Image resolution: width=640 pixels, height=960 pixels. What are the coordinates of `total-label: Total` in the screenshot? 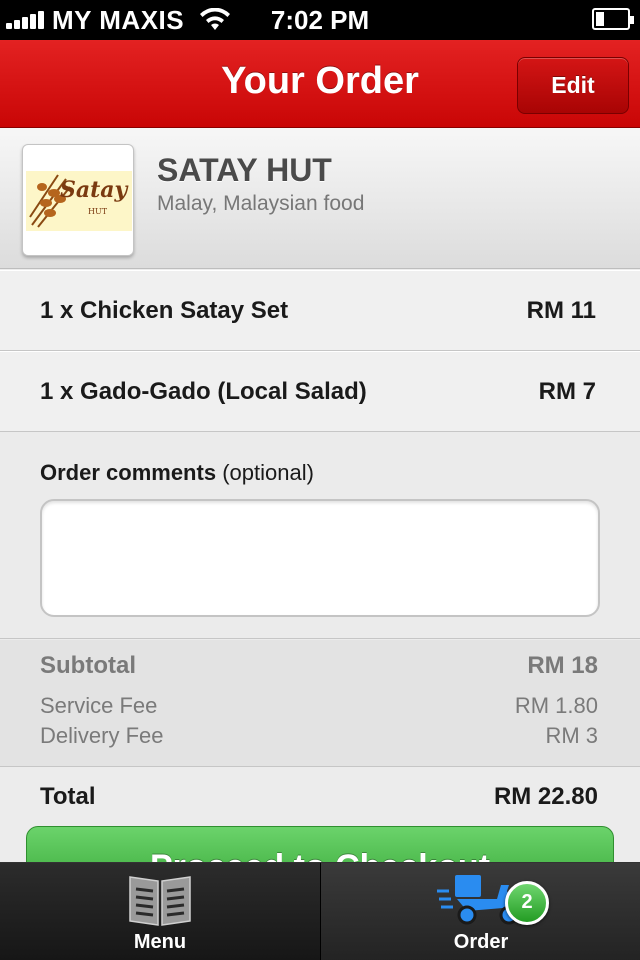 It's located at (68, 796).